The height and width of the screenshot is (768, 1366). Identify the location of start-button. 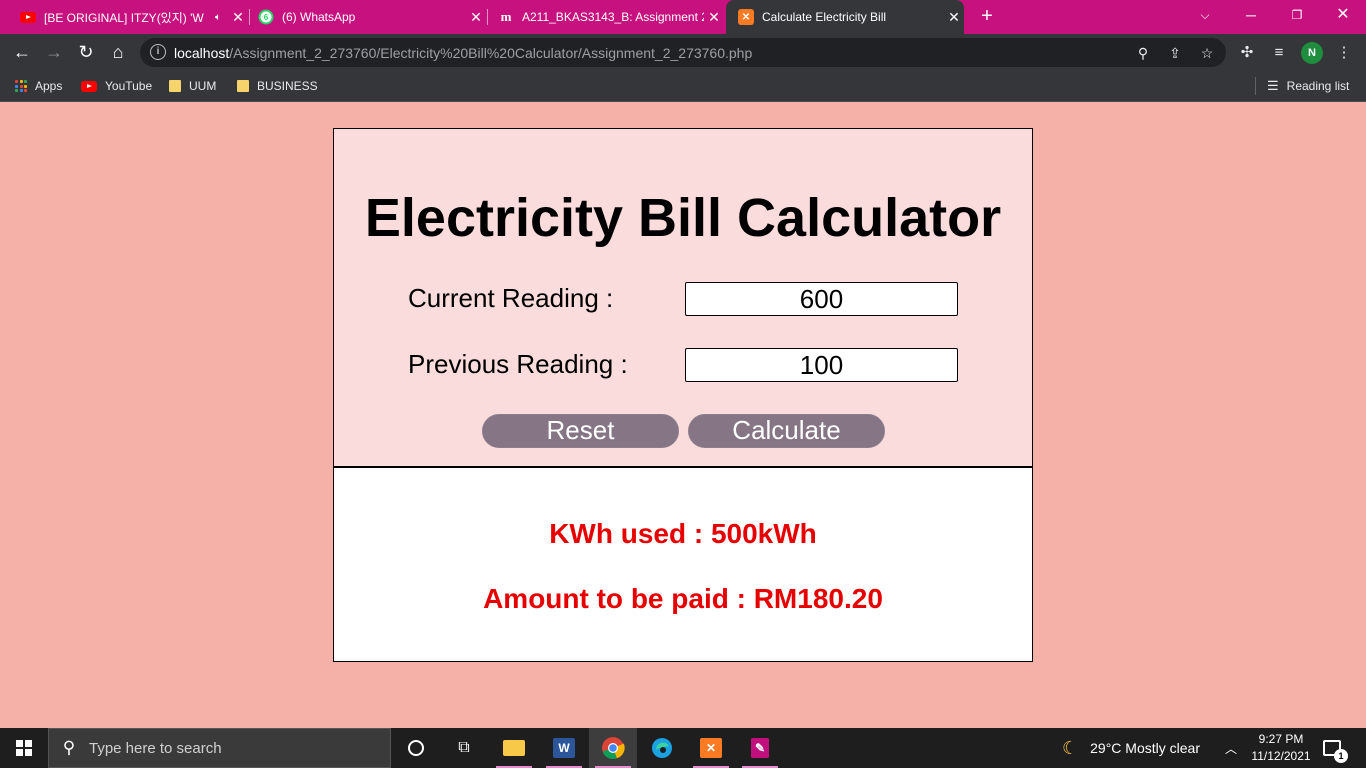
(24, 748).